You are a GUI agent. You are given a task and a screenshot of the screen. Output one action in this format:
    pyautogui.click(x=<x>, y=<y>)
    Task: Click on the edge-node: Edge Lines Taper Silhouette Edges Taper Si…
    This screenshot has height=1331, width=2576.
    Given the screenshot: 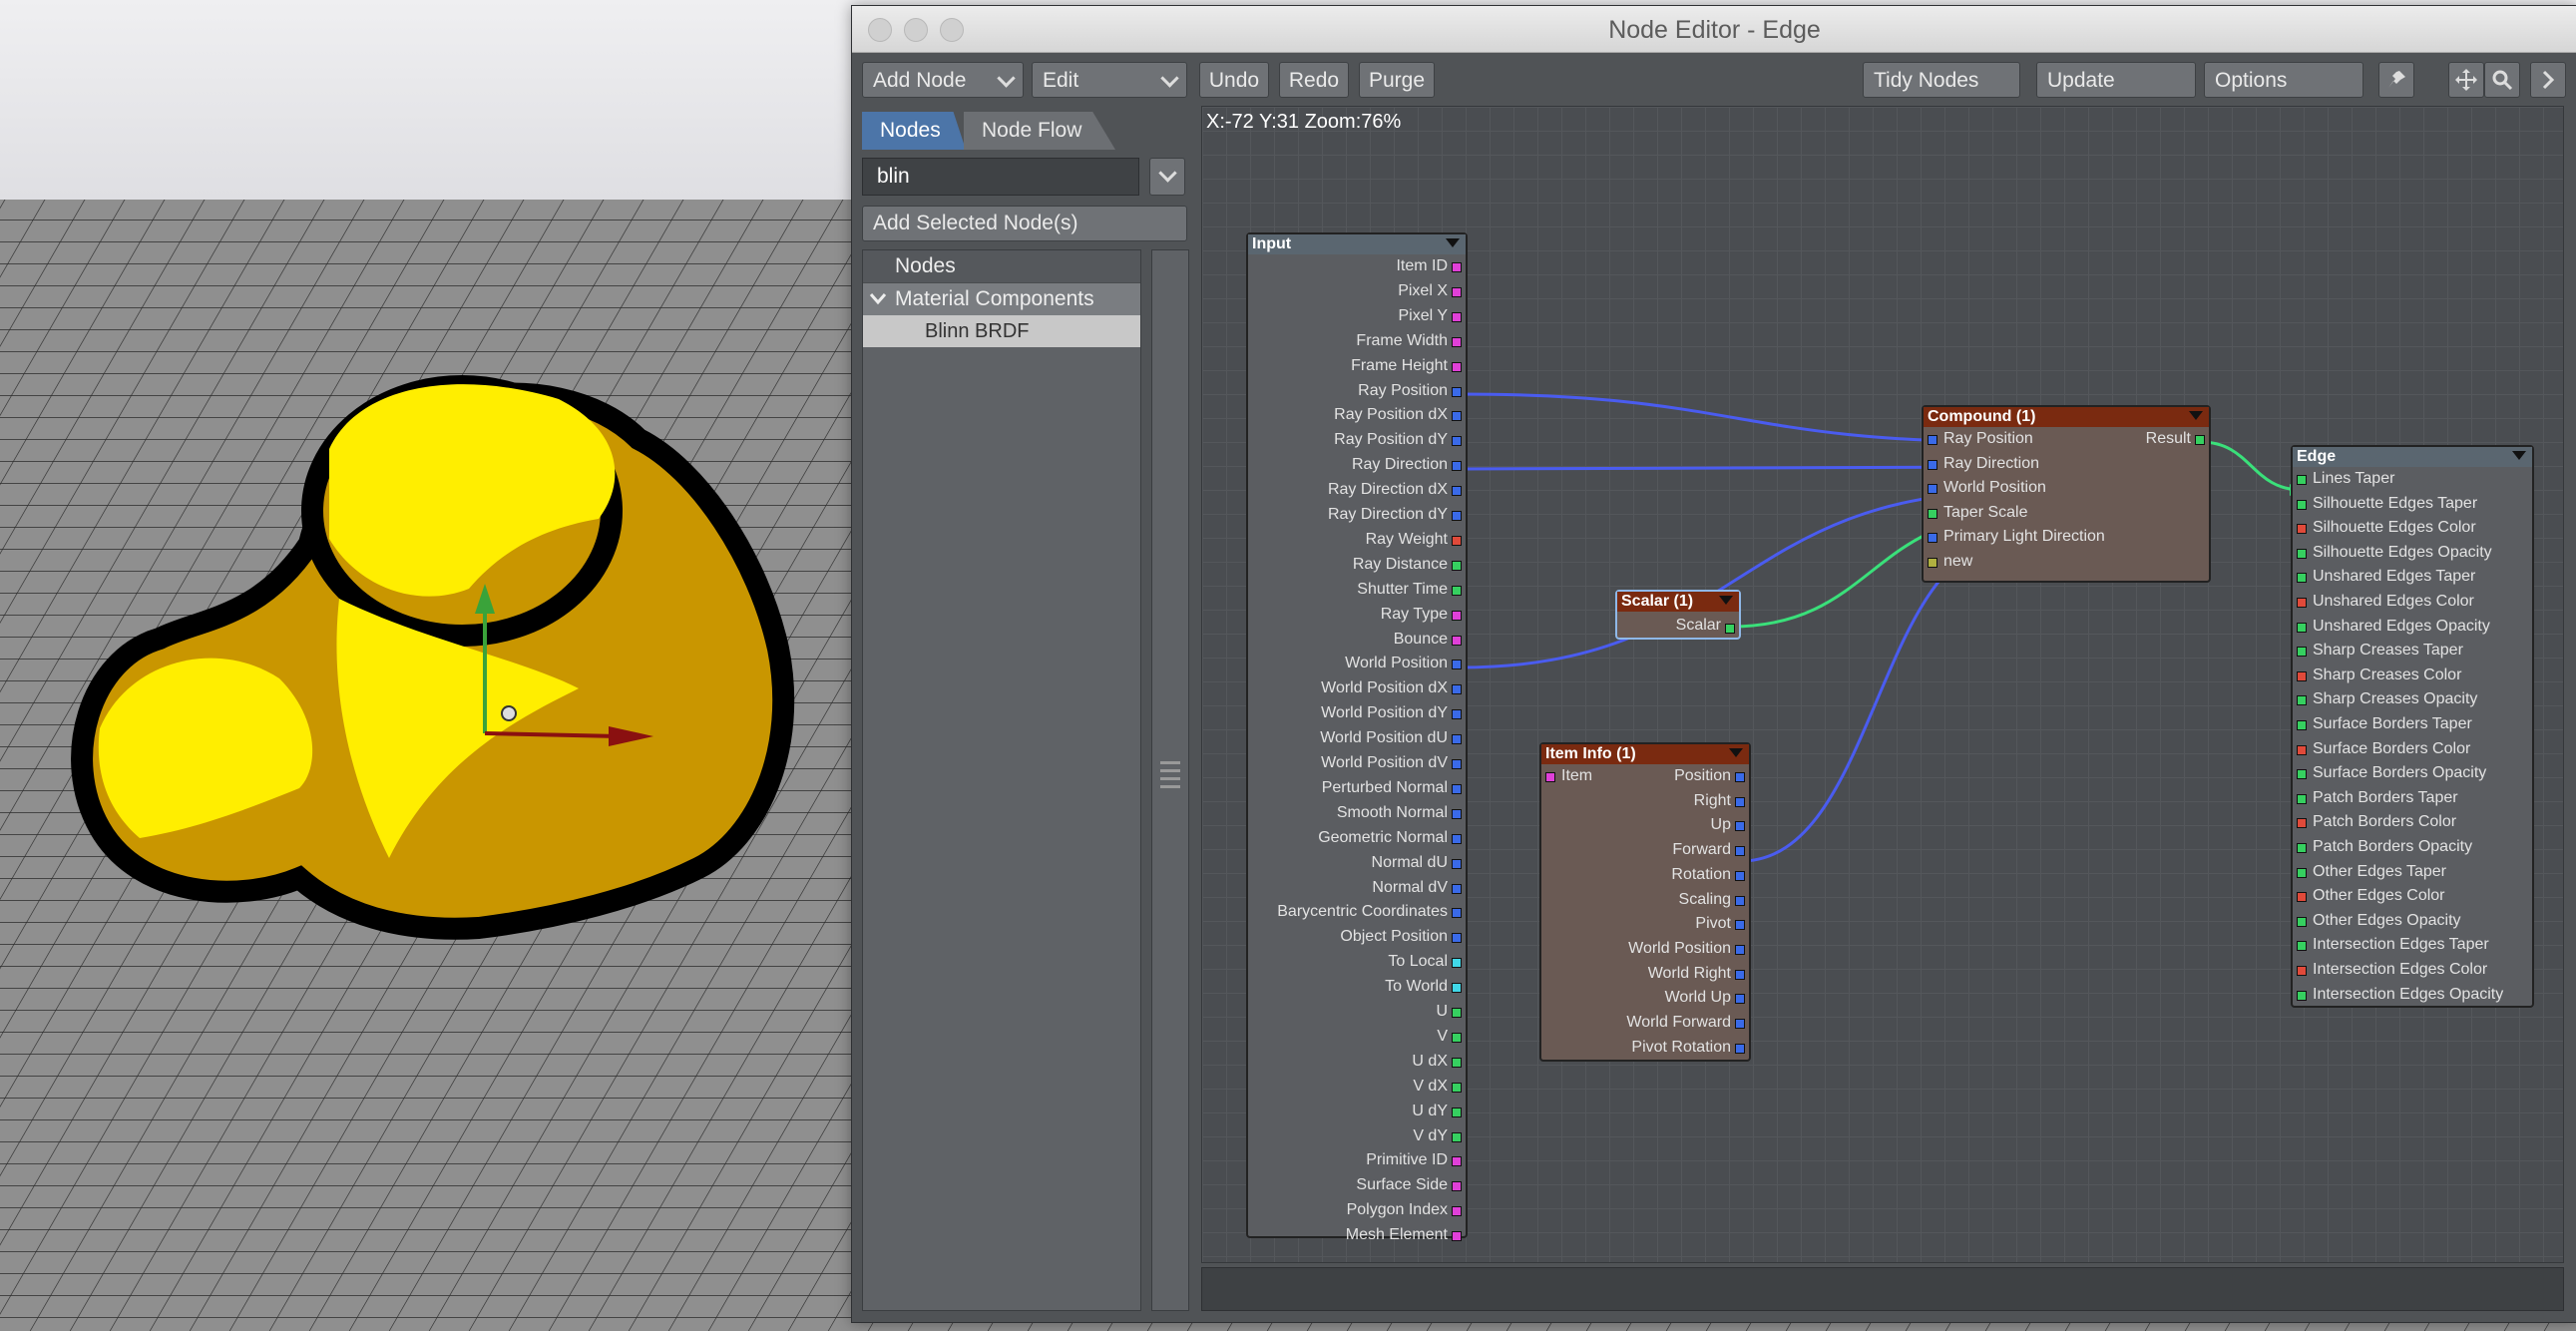 What is the action you would take?
    pyautogui.click(x=2412, y=727)
    